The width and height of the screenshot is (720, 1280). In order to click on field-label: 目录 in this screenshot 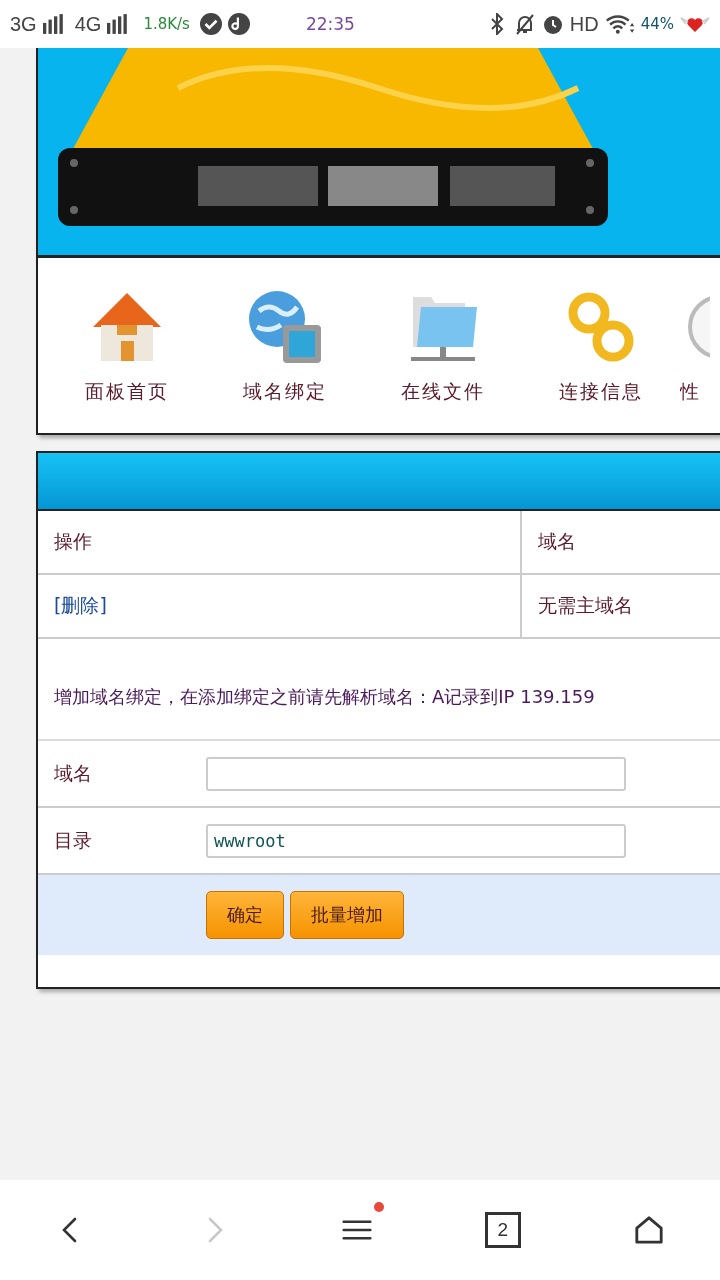, I will do `click(73, 840)`.